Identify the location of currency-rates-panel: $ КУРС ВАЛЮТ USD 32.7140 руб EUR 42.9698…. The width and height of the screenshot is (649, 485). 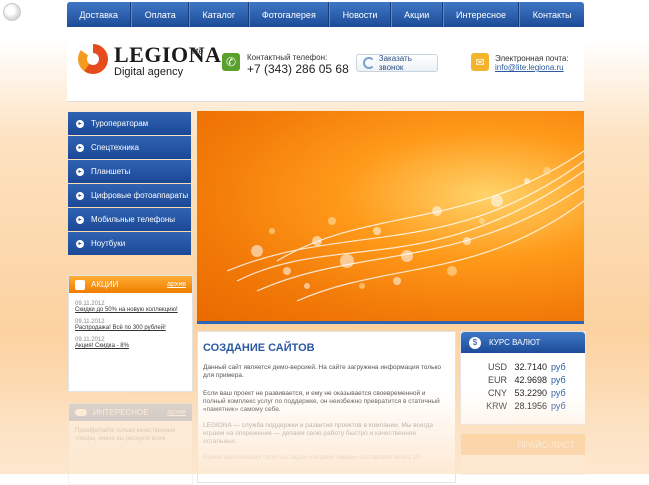
(523, 378).